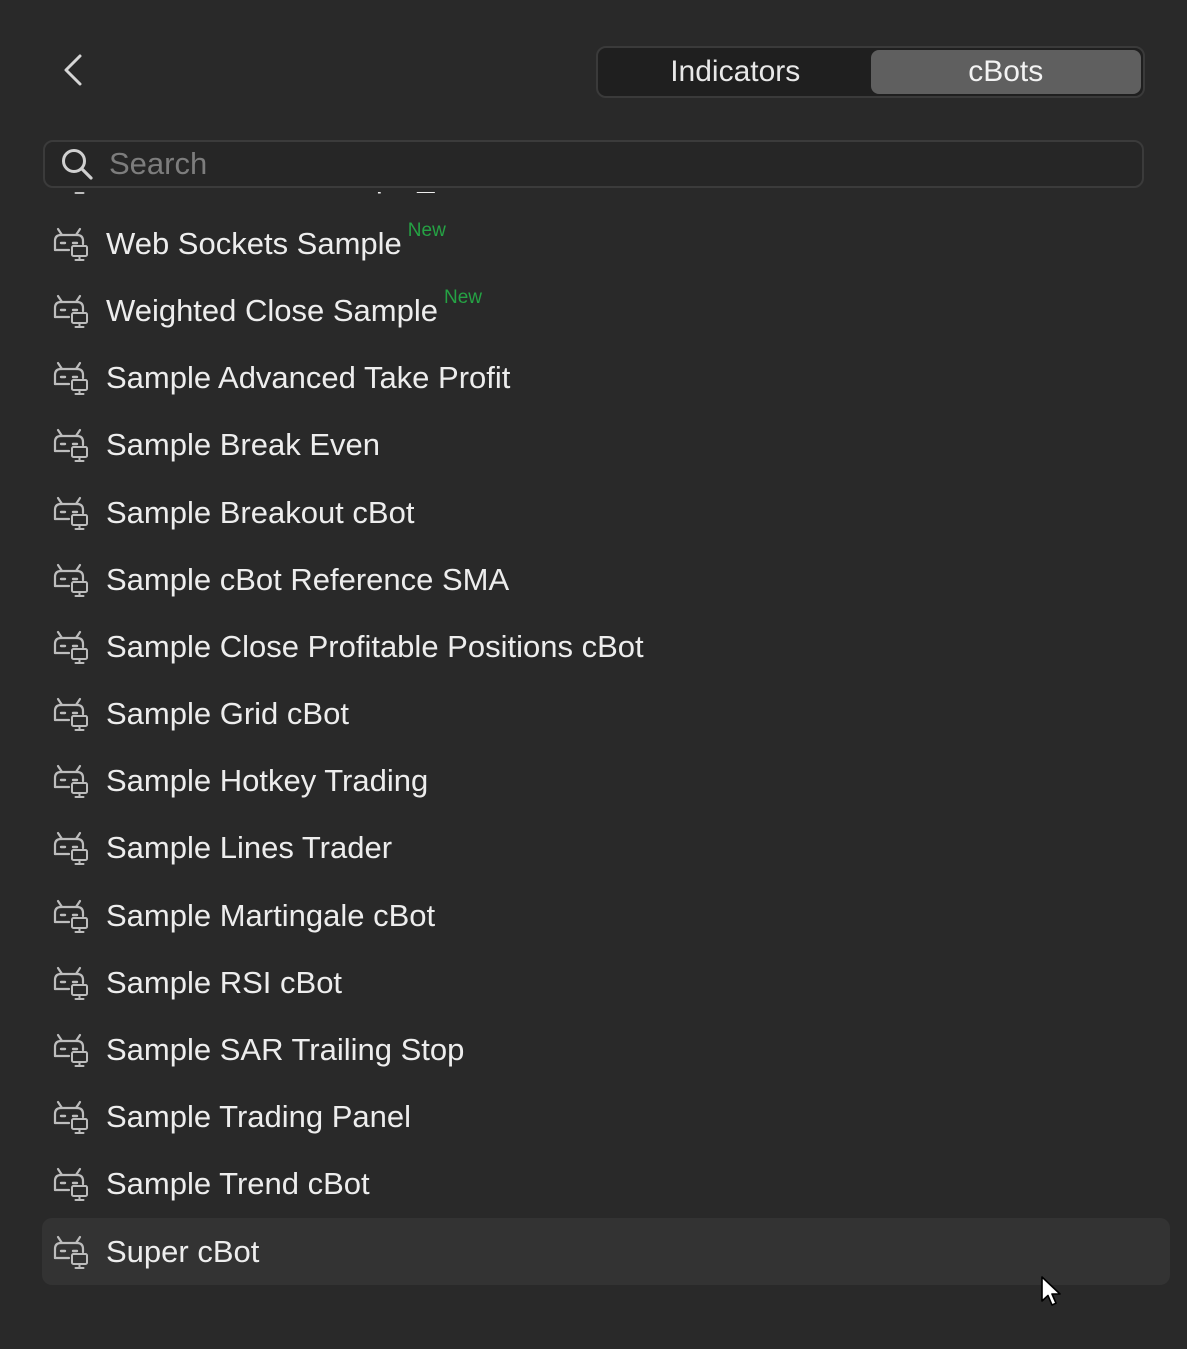 The image size is (1187, 1349). Describe the element at coordinates (272, 310) in the screenshot. I see `list-item-label: Weighted Close Sample` at that location.